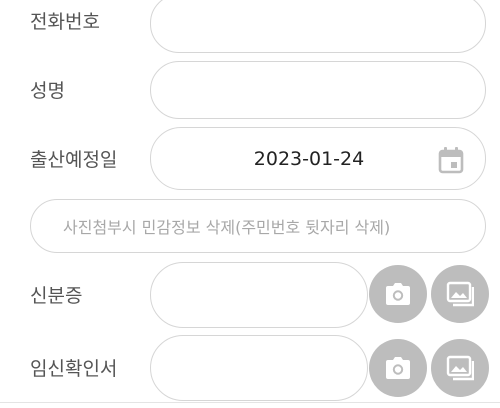 Image resolution: width=500 pixels, height=408 pixels. Describe the element at coordinates (47, 91) in the screenshot. I see `name-label: 성명` at that location.